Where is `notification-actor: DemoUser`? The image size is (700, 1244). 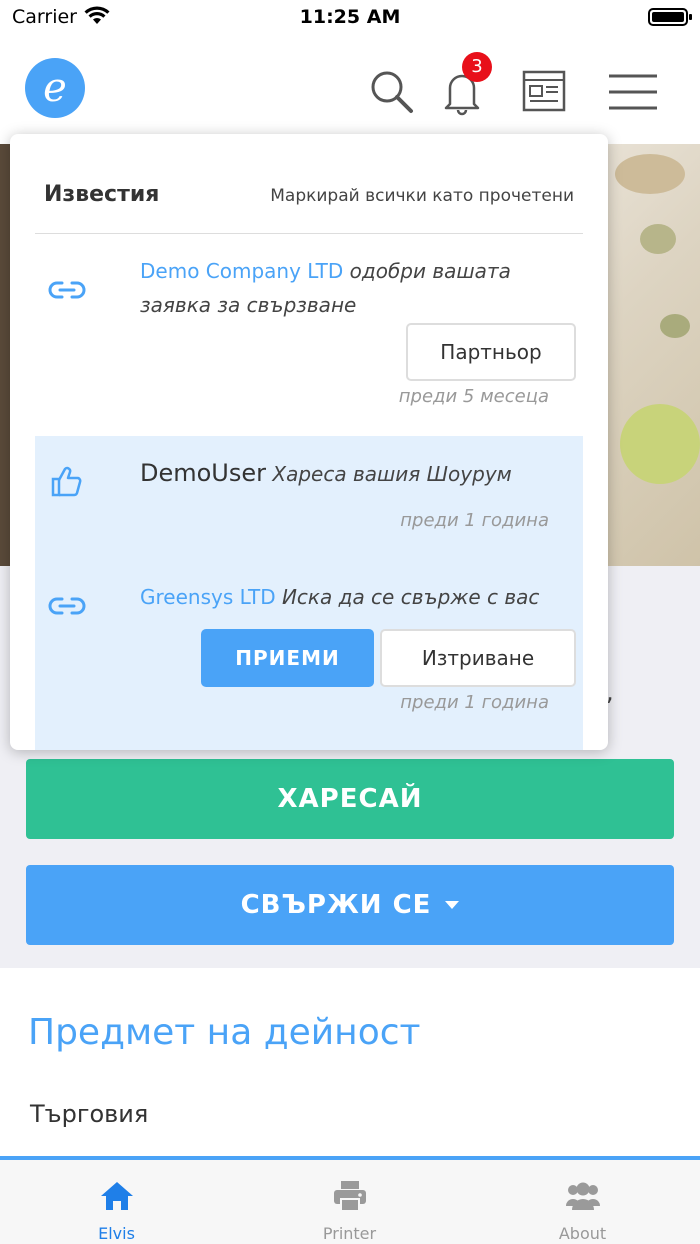 notification-actor: DemoUser is located at coordinates (203, 473).